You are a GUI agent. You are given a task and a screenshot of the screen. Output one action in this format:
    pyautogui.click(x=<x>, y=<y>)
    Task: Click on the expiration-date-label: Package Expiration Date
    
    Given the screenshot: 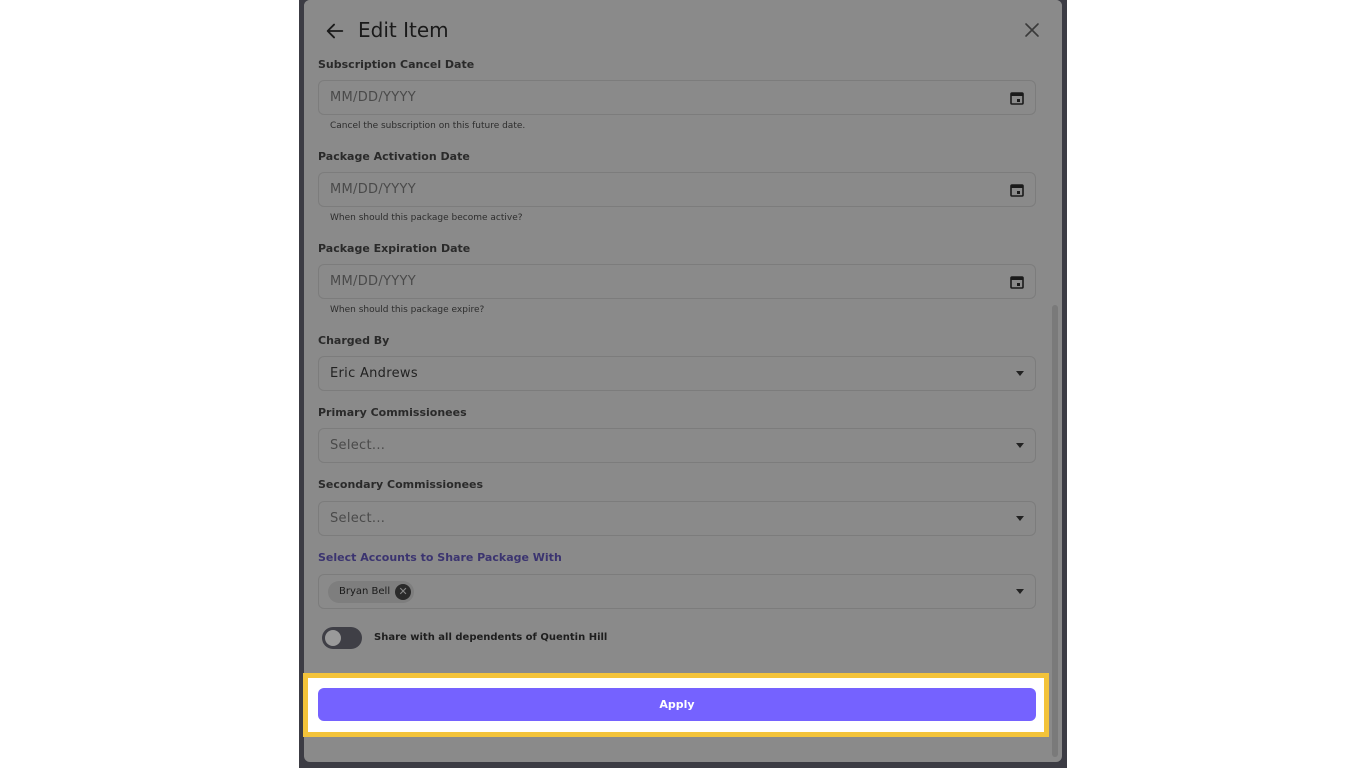 What is the action you would take?
    pyautogui.click(x=394, y=248)
    